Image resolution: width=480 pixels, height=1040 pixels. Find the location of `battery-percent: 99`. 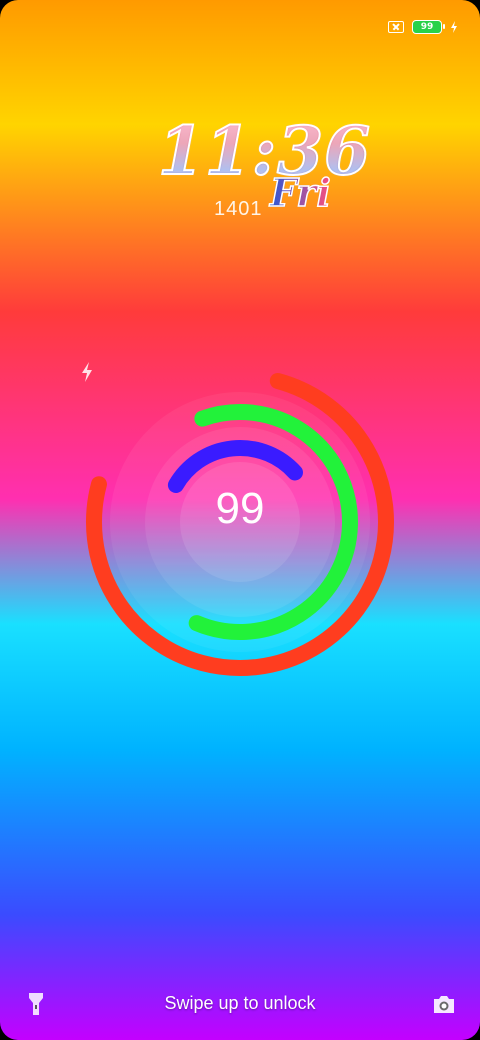

battery-percent: 99 is located at coordinates (240, 508).